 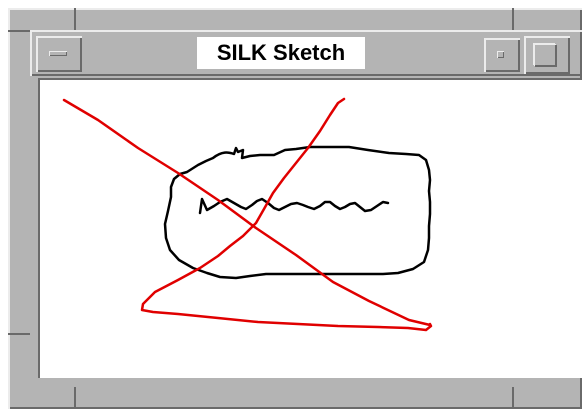 I want to click on window-title: SILK Sketch, so click(x=281, y=53).